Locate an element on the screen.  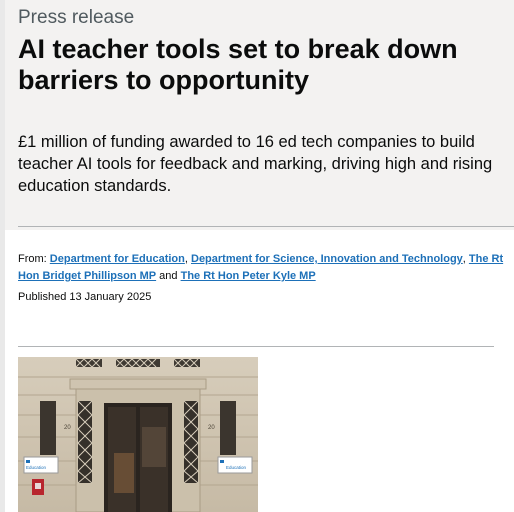
door-number-right: 20 is located at coordinates (211, 428).